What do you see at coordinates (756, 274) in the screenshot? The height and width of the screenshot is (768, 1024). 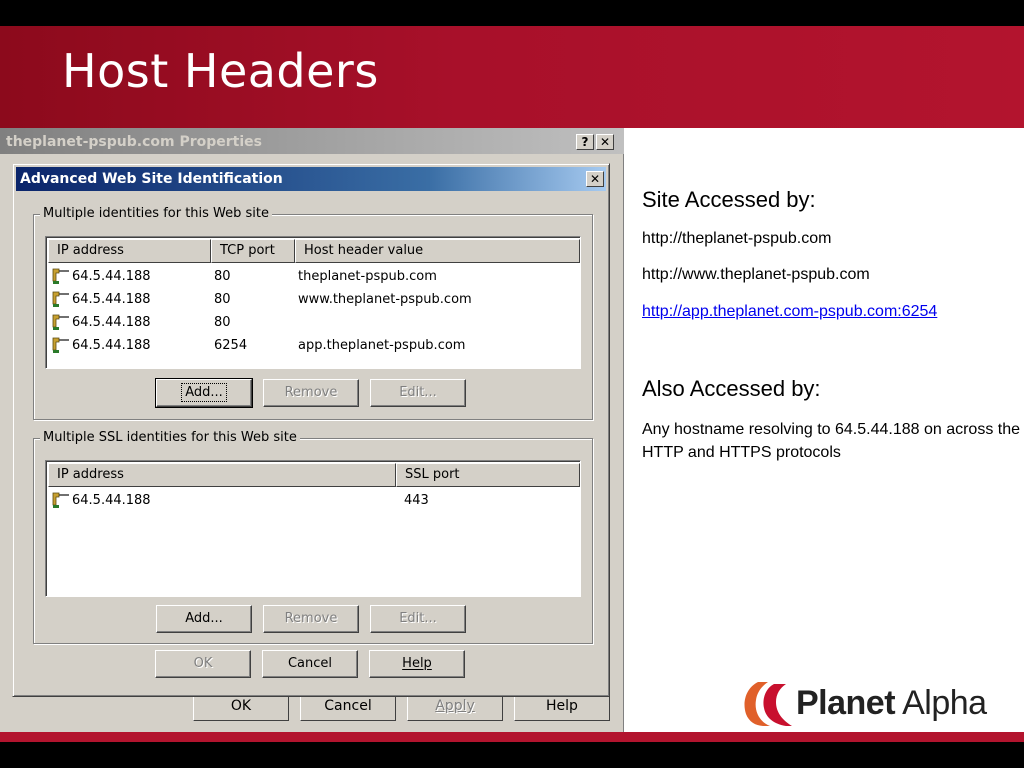 I see `site-url-item: http://www.theplanet-pspub.com` at bounding box center [756, 274].